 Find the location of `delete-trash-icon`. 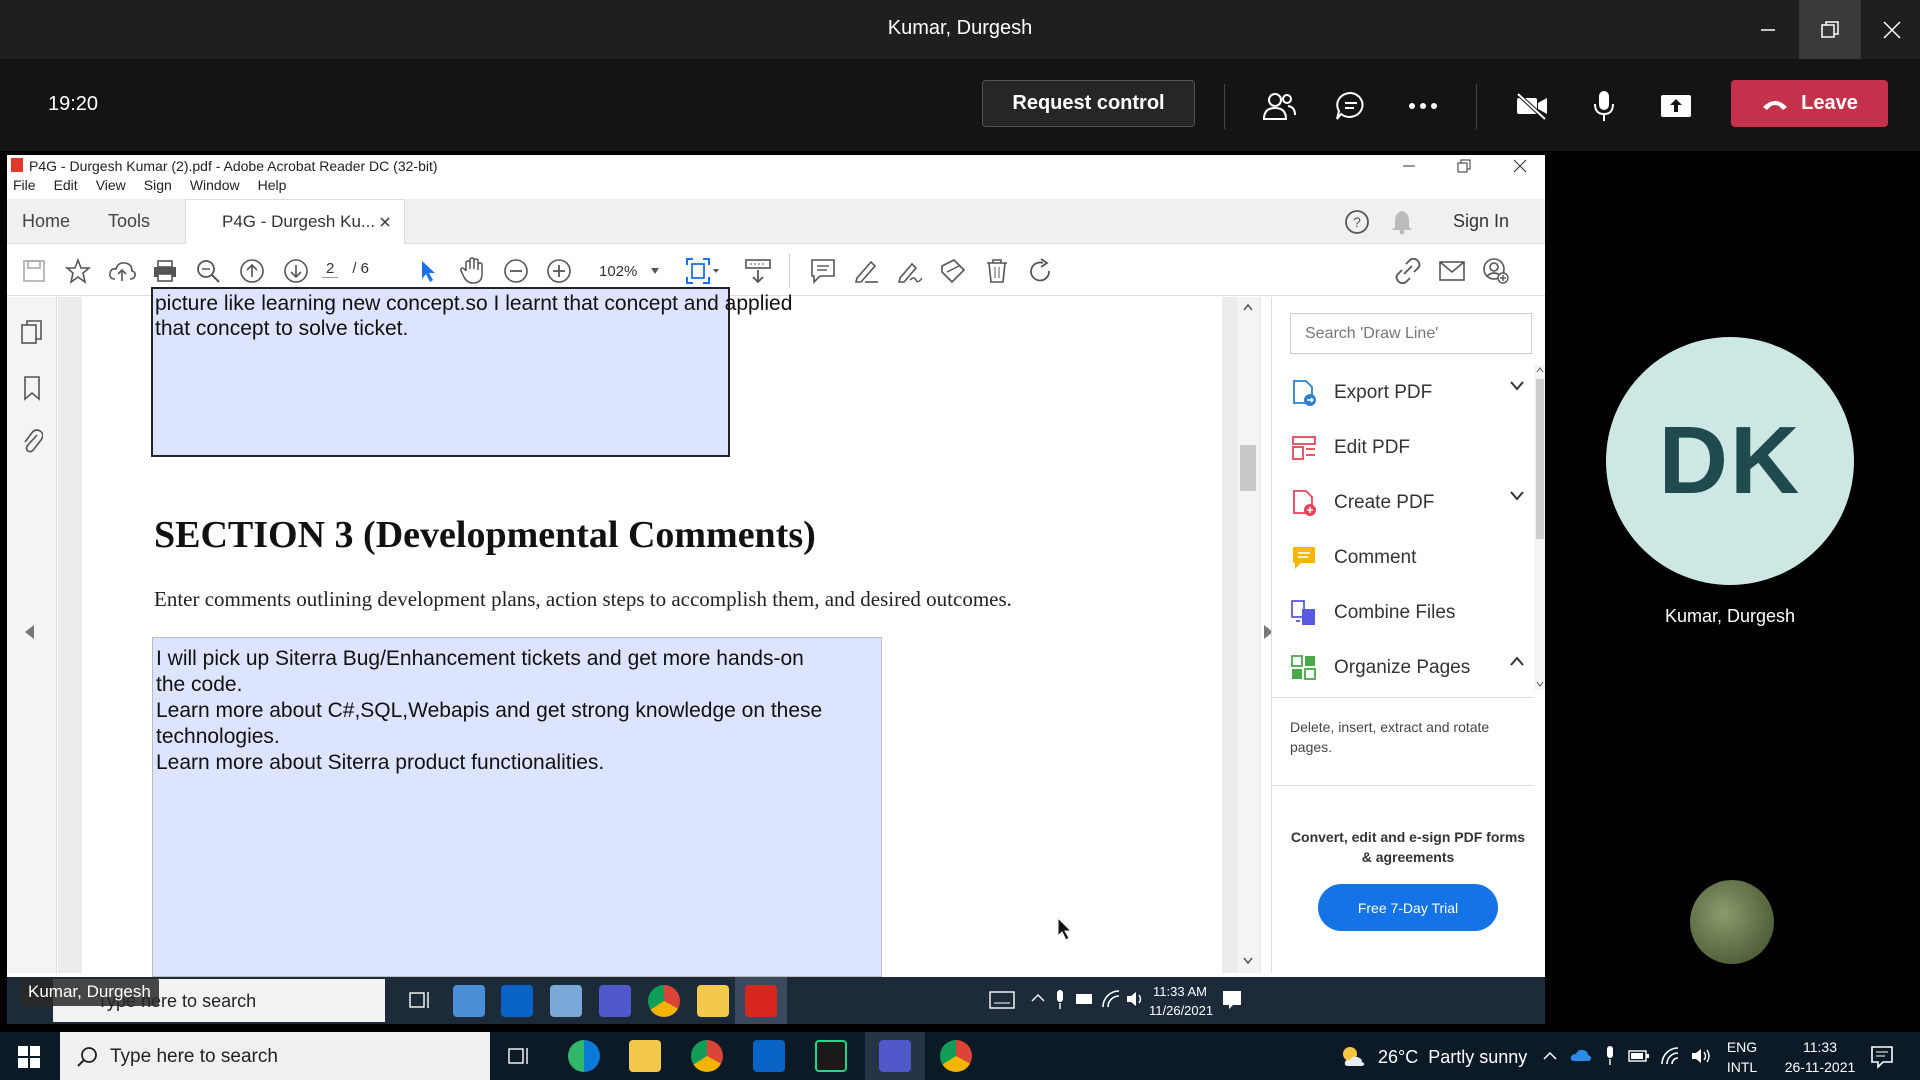

delete-trash-icon is located at coordinates (997, 271).